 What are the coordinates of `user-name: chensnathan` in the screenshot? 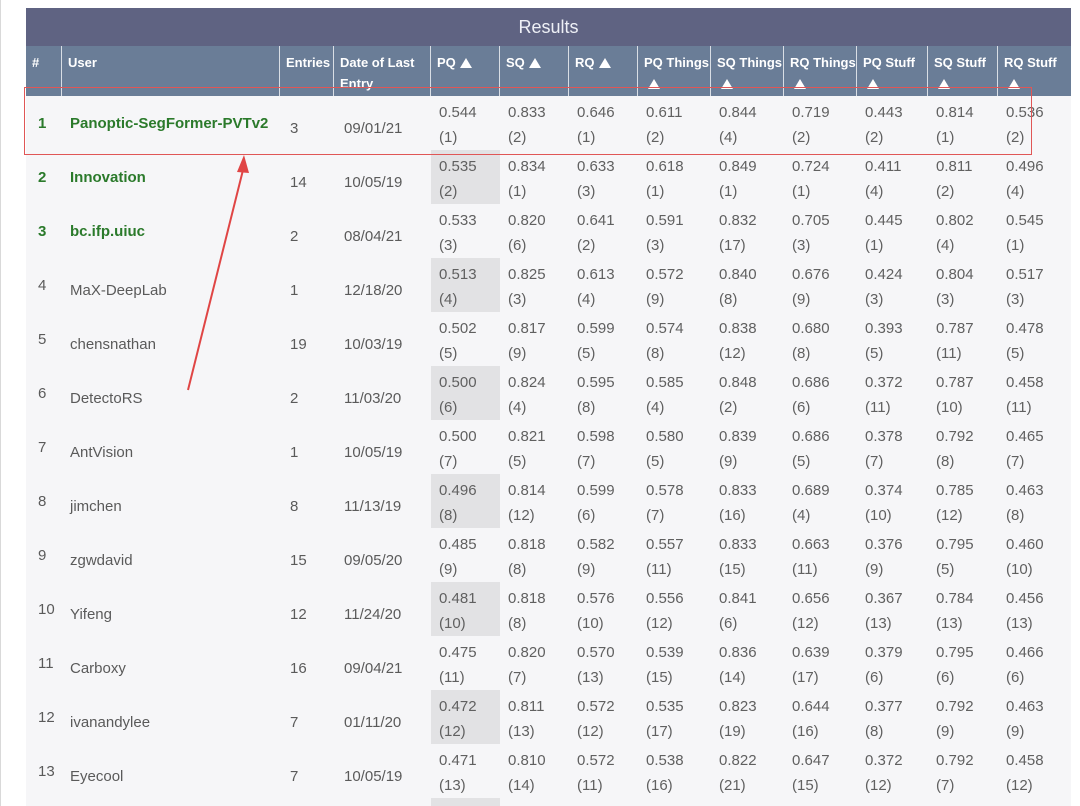 It's located at (113, 344).